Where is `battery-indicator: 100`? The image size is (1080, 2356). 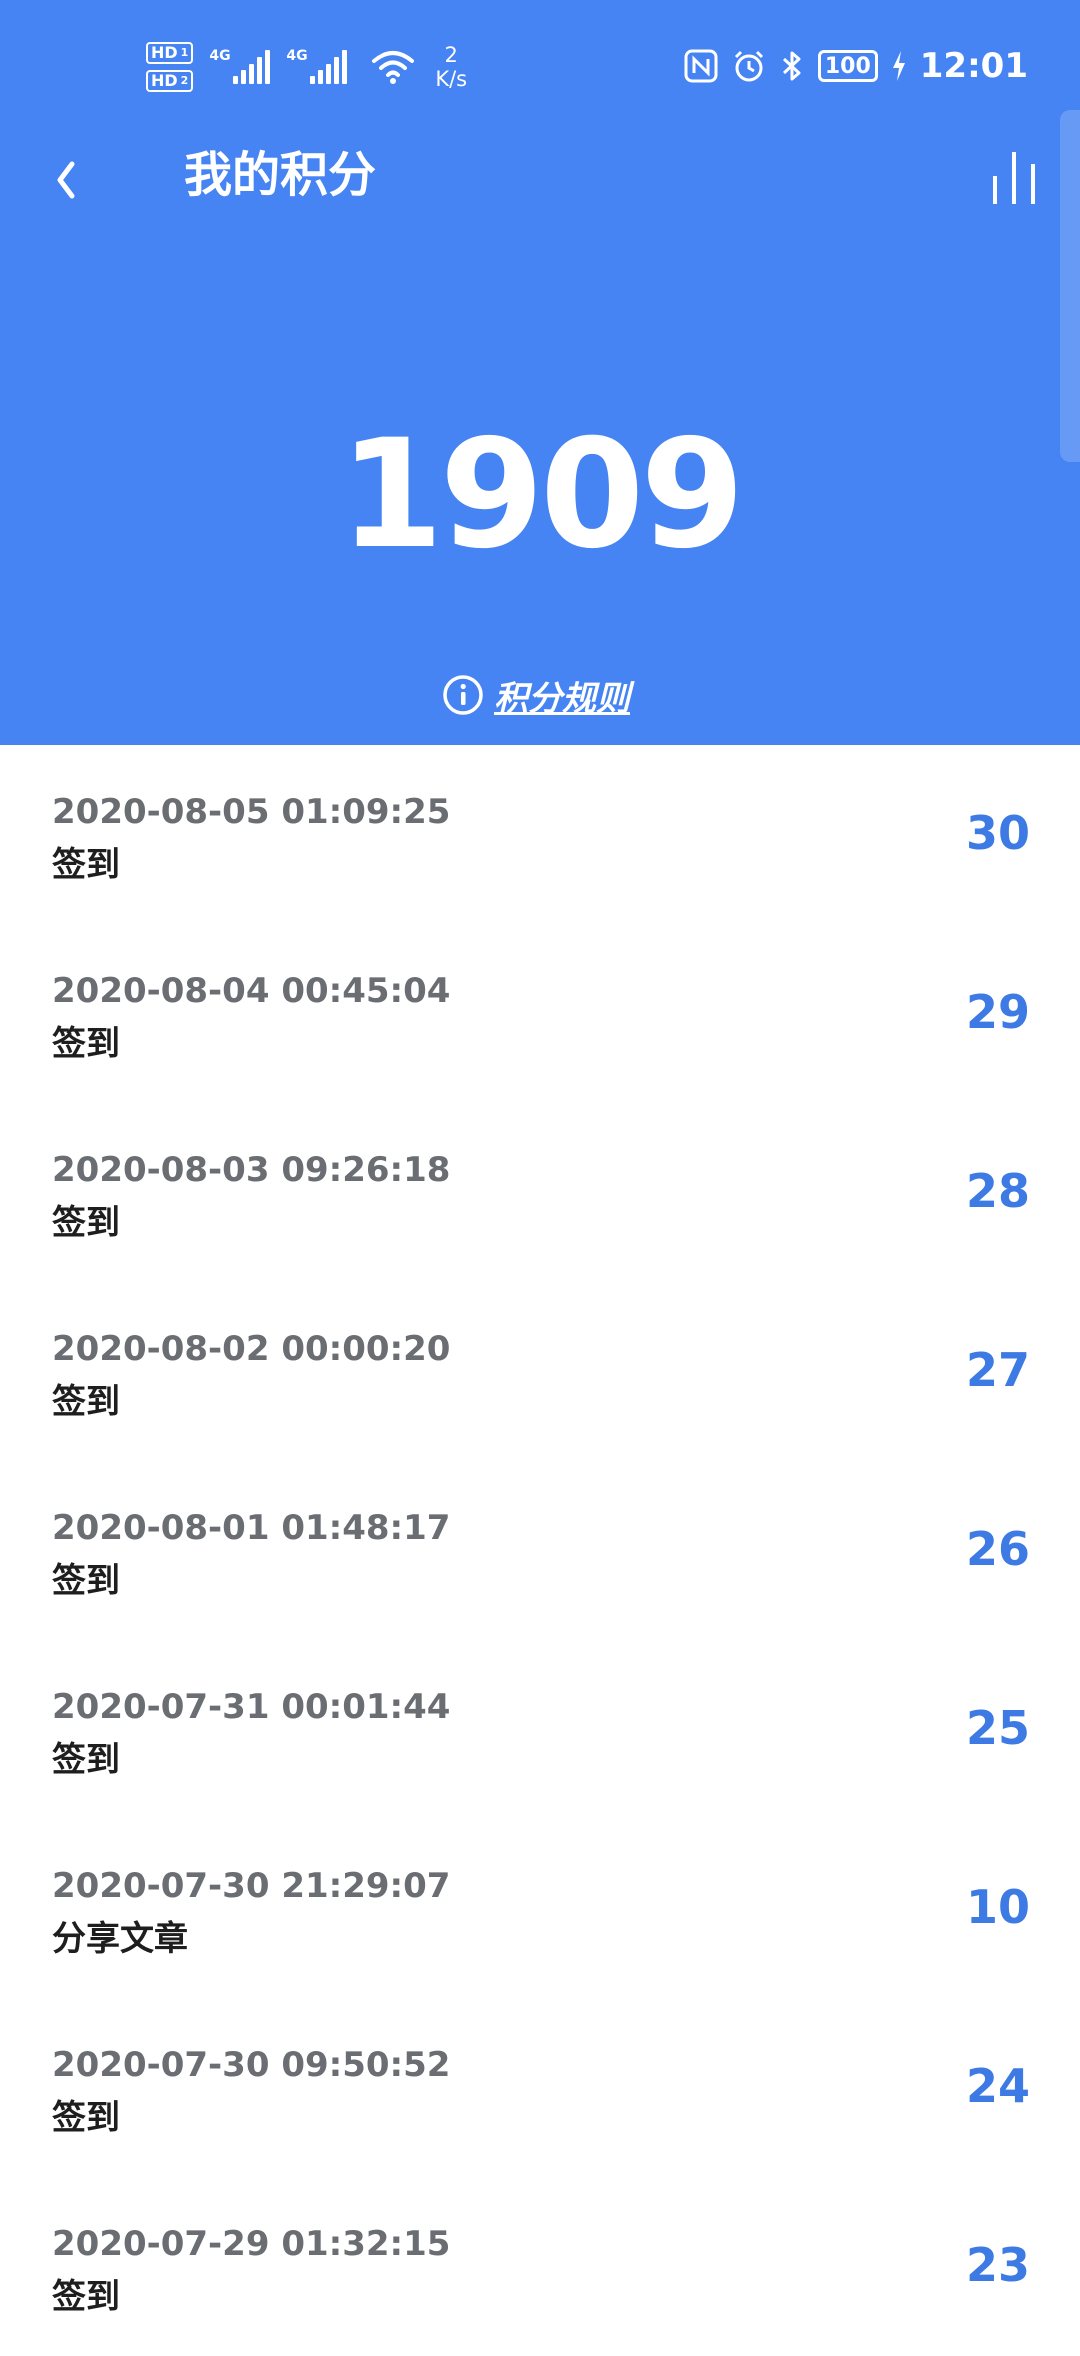
battery-indicator: 100 is located at coordinates (847, 66).